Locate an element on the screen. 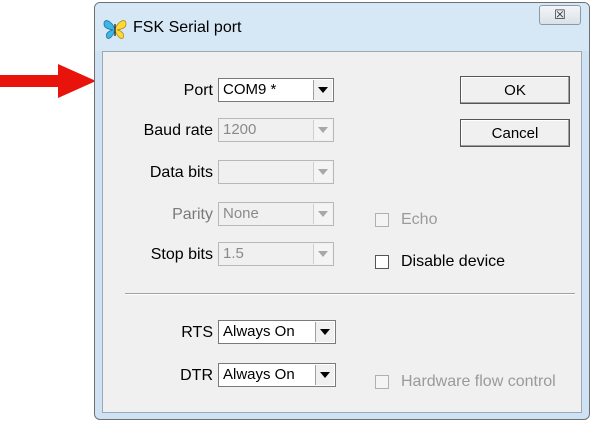  port-label: Port is located at coordinates (198, 90).